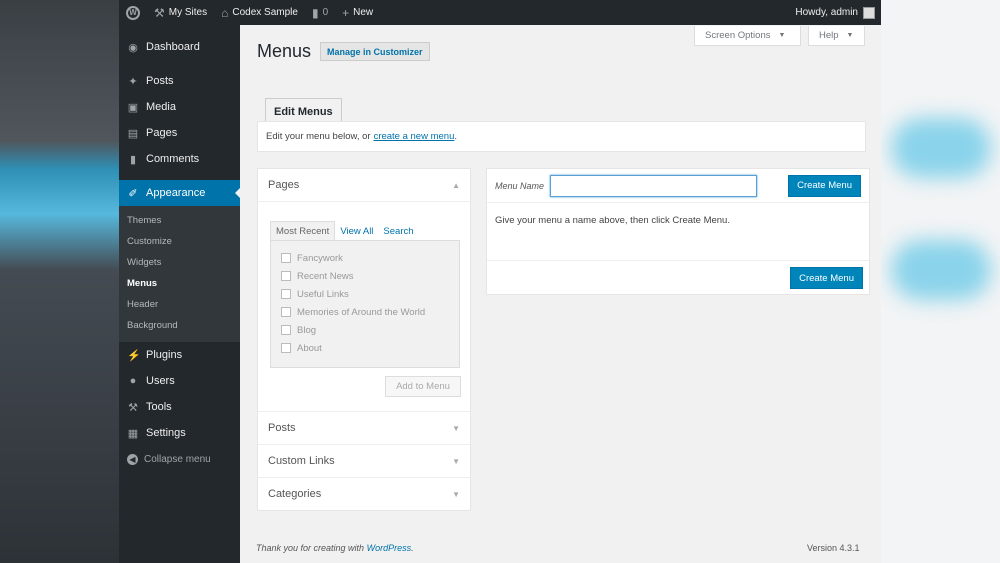 The width and height of the screenshot is (1000, 563). Describe the element at coordinates (166, 433) in the screenshot. I see `sidebar-item-label: Settings` at that location.